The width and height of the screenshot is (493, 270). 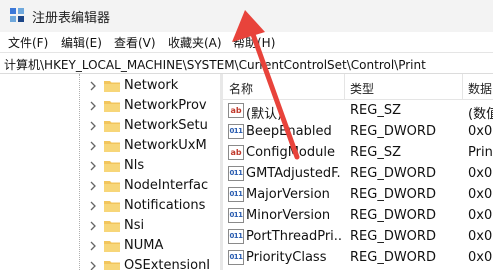 I want to click on tree-item-nls: Nls, so click(x=110, y=166).